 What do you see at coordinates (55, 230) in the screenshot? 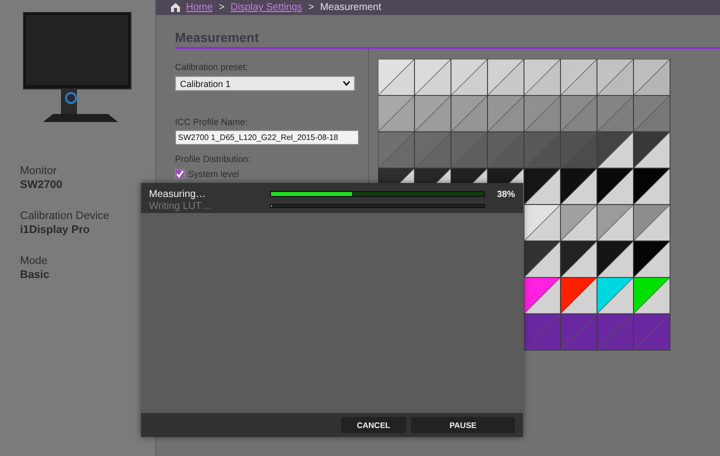
I see `info-value: i1Display Pro` at bounding box center [55, 230].